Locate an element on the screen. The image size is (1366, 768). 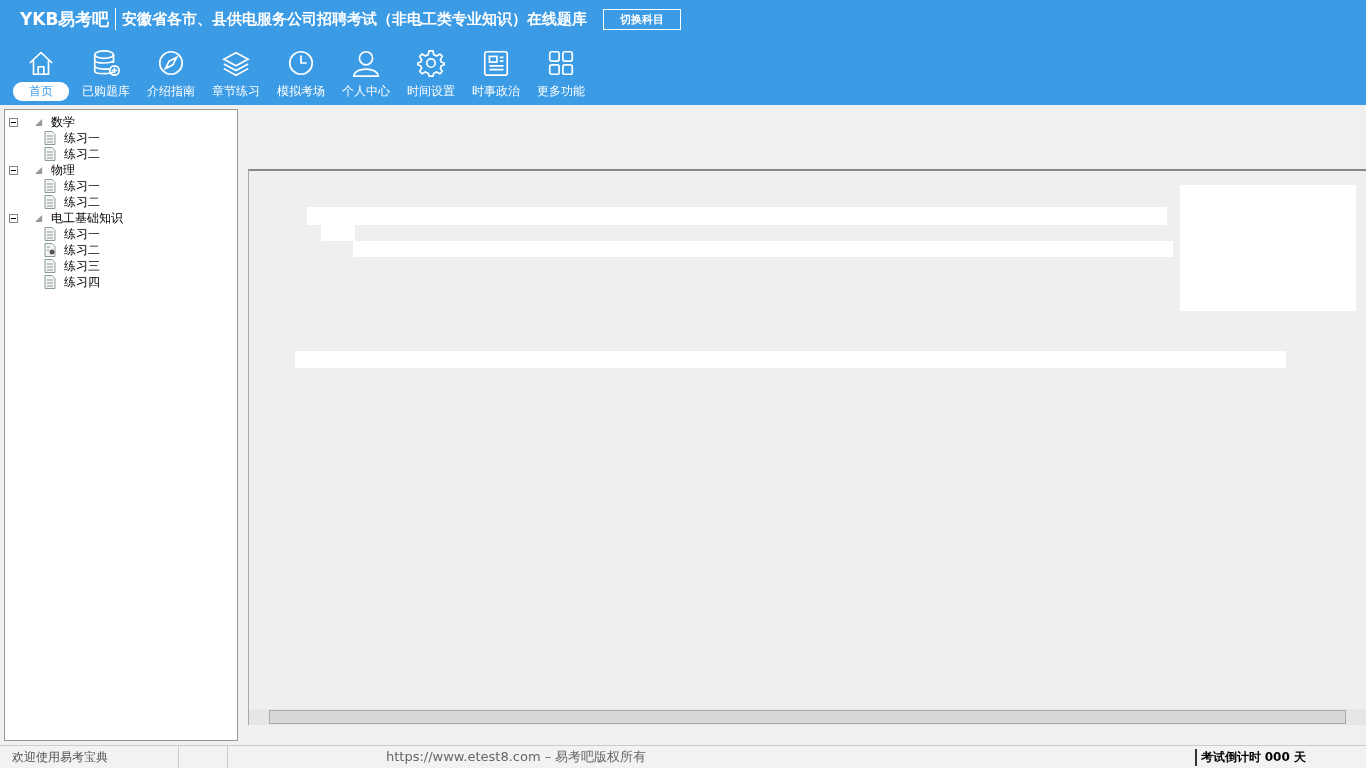
status-text: 欢迎使用易考宝典 is located at coordinates (60, 757).